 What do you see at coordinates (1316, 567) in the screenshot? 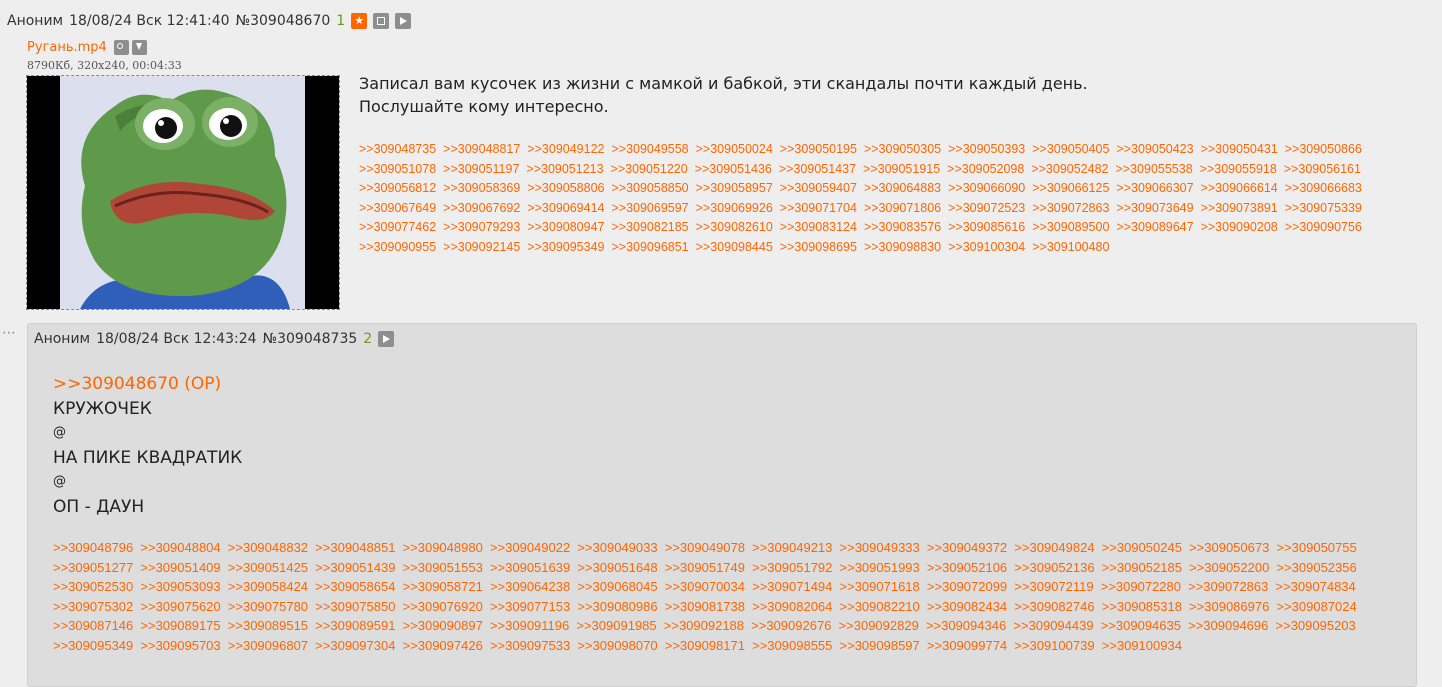
I see `reply-link: >>309052356` at bounding box center [1316, 567].